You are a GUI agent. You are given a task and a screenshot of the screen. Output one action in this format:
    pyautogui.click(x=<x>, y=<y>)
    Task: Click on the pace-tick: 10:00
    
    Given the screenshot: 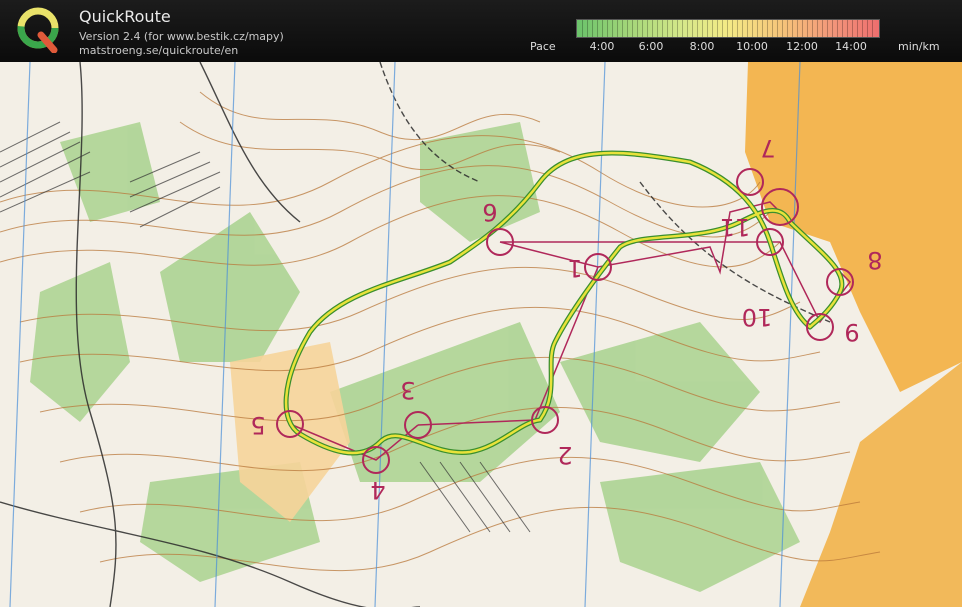 What is the action you would take?
    pyautogui.click(x=752, y=46)
    